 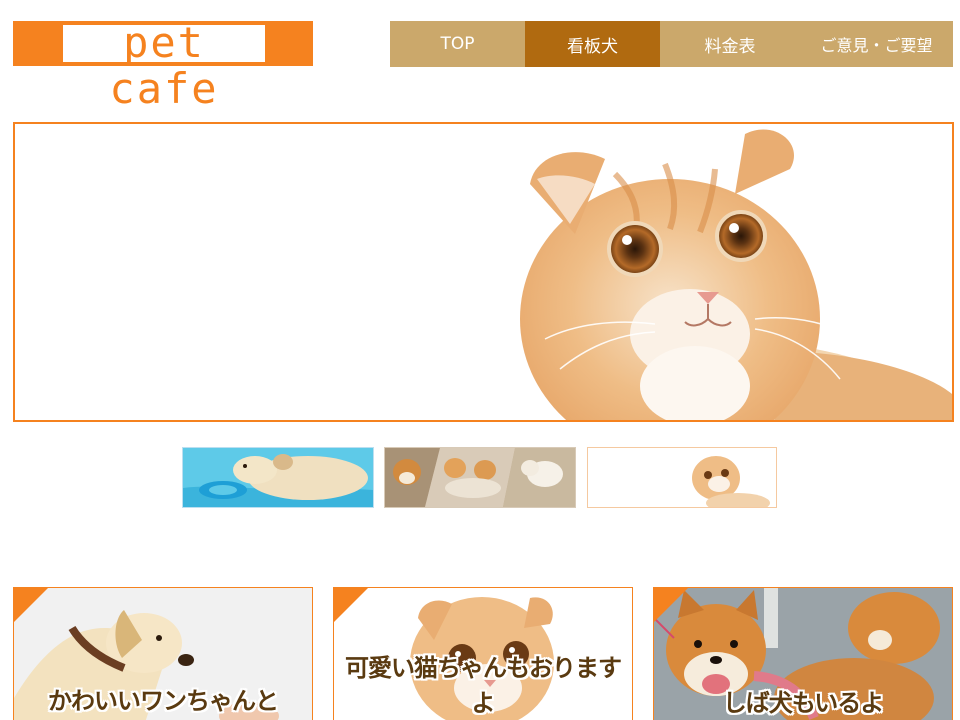 I want to click on card-caption: しば犬もいるよ, so click(x=803, y=703).